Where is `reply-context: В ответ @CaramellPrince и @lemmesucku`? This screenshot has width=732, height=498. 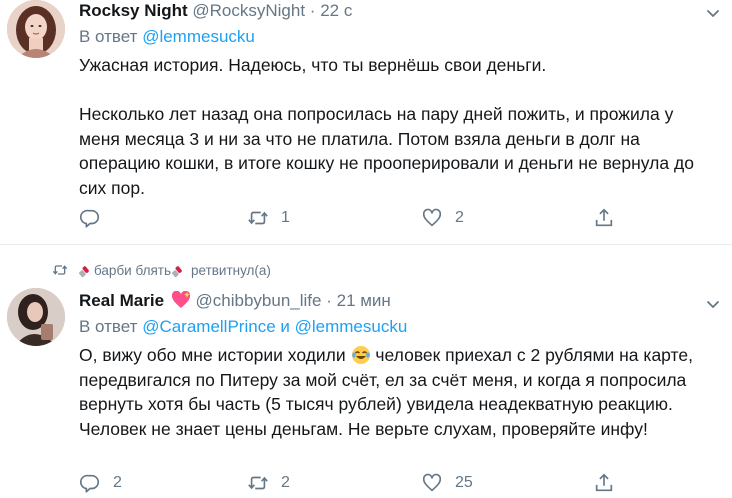 reply-context: В ответ @CaramellPrince и @lemmesucku is located at coordinates (243, 327).